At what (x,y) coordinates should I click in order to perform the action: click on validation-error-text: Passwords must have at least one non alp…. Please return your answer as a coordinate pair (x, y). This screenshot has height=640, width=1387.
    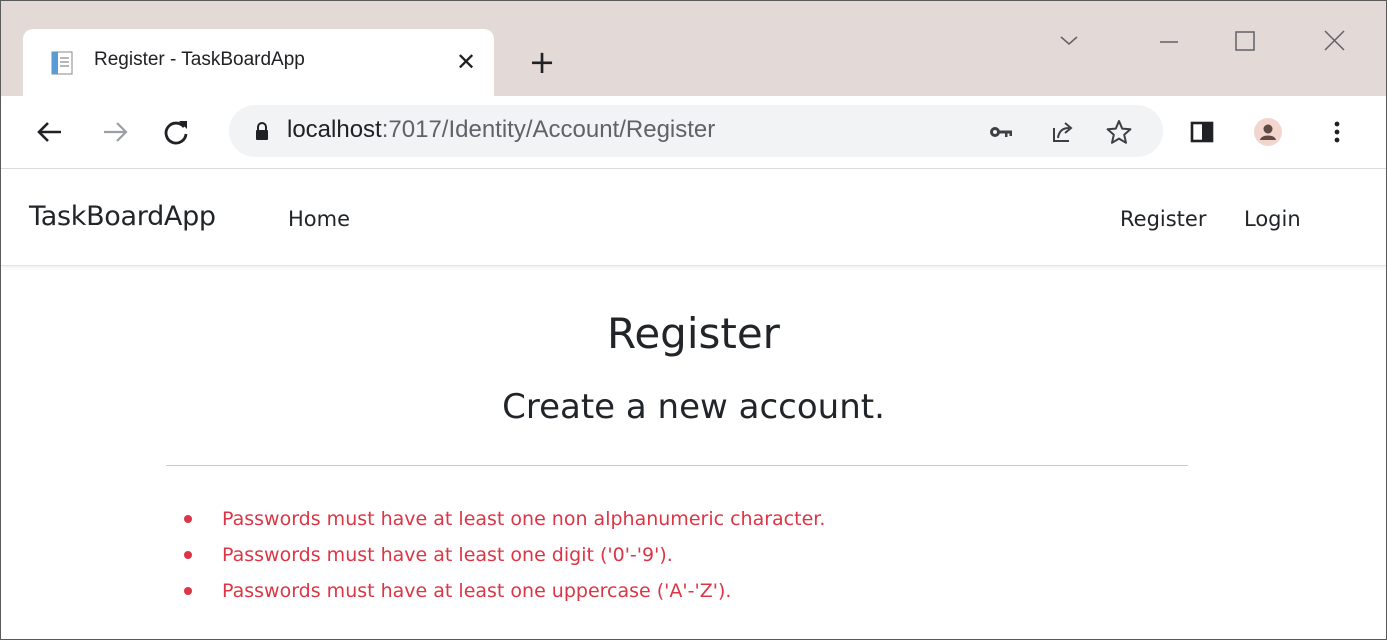
    Looking at the image, I should click on (524, 519).